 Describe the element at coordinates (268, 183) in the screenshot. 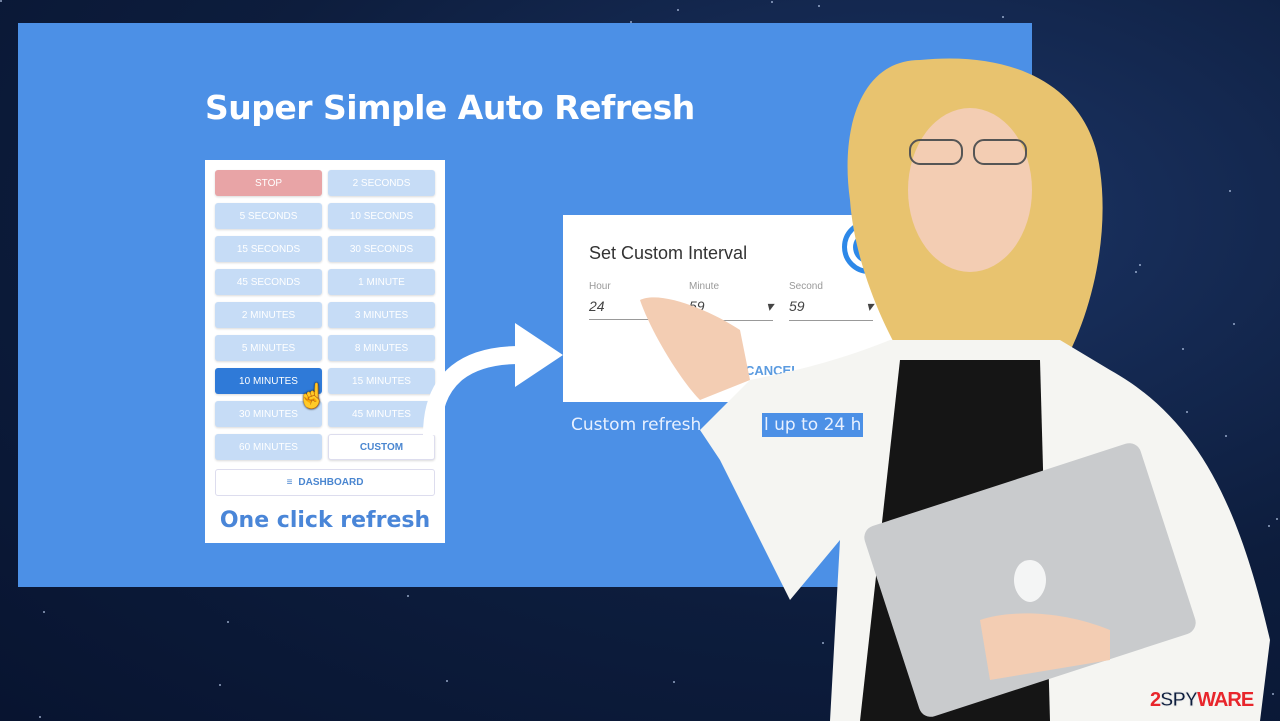

I see `interval-button: STOP` at that location.